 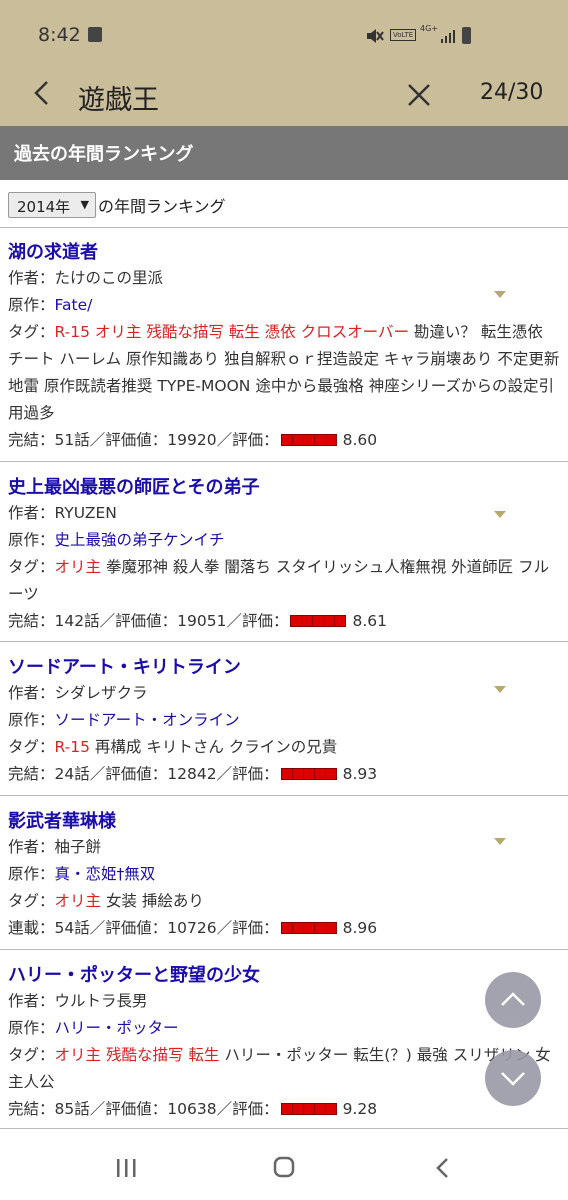 What do you see at coordinates (42, 93) in the screenshot?
I see `back-arrow-icon` at bounding box center [42, 93].